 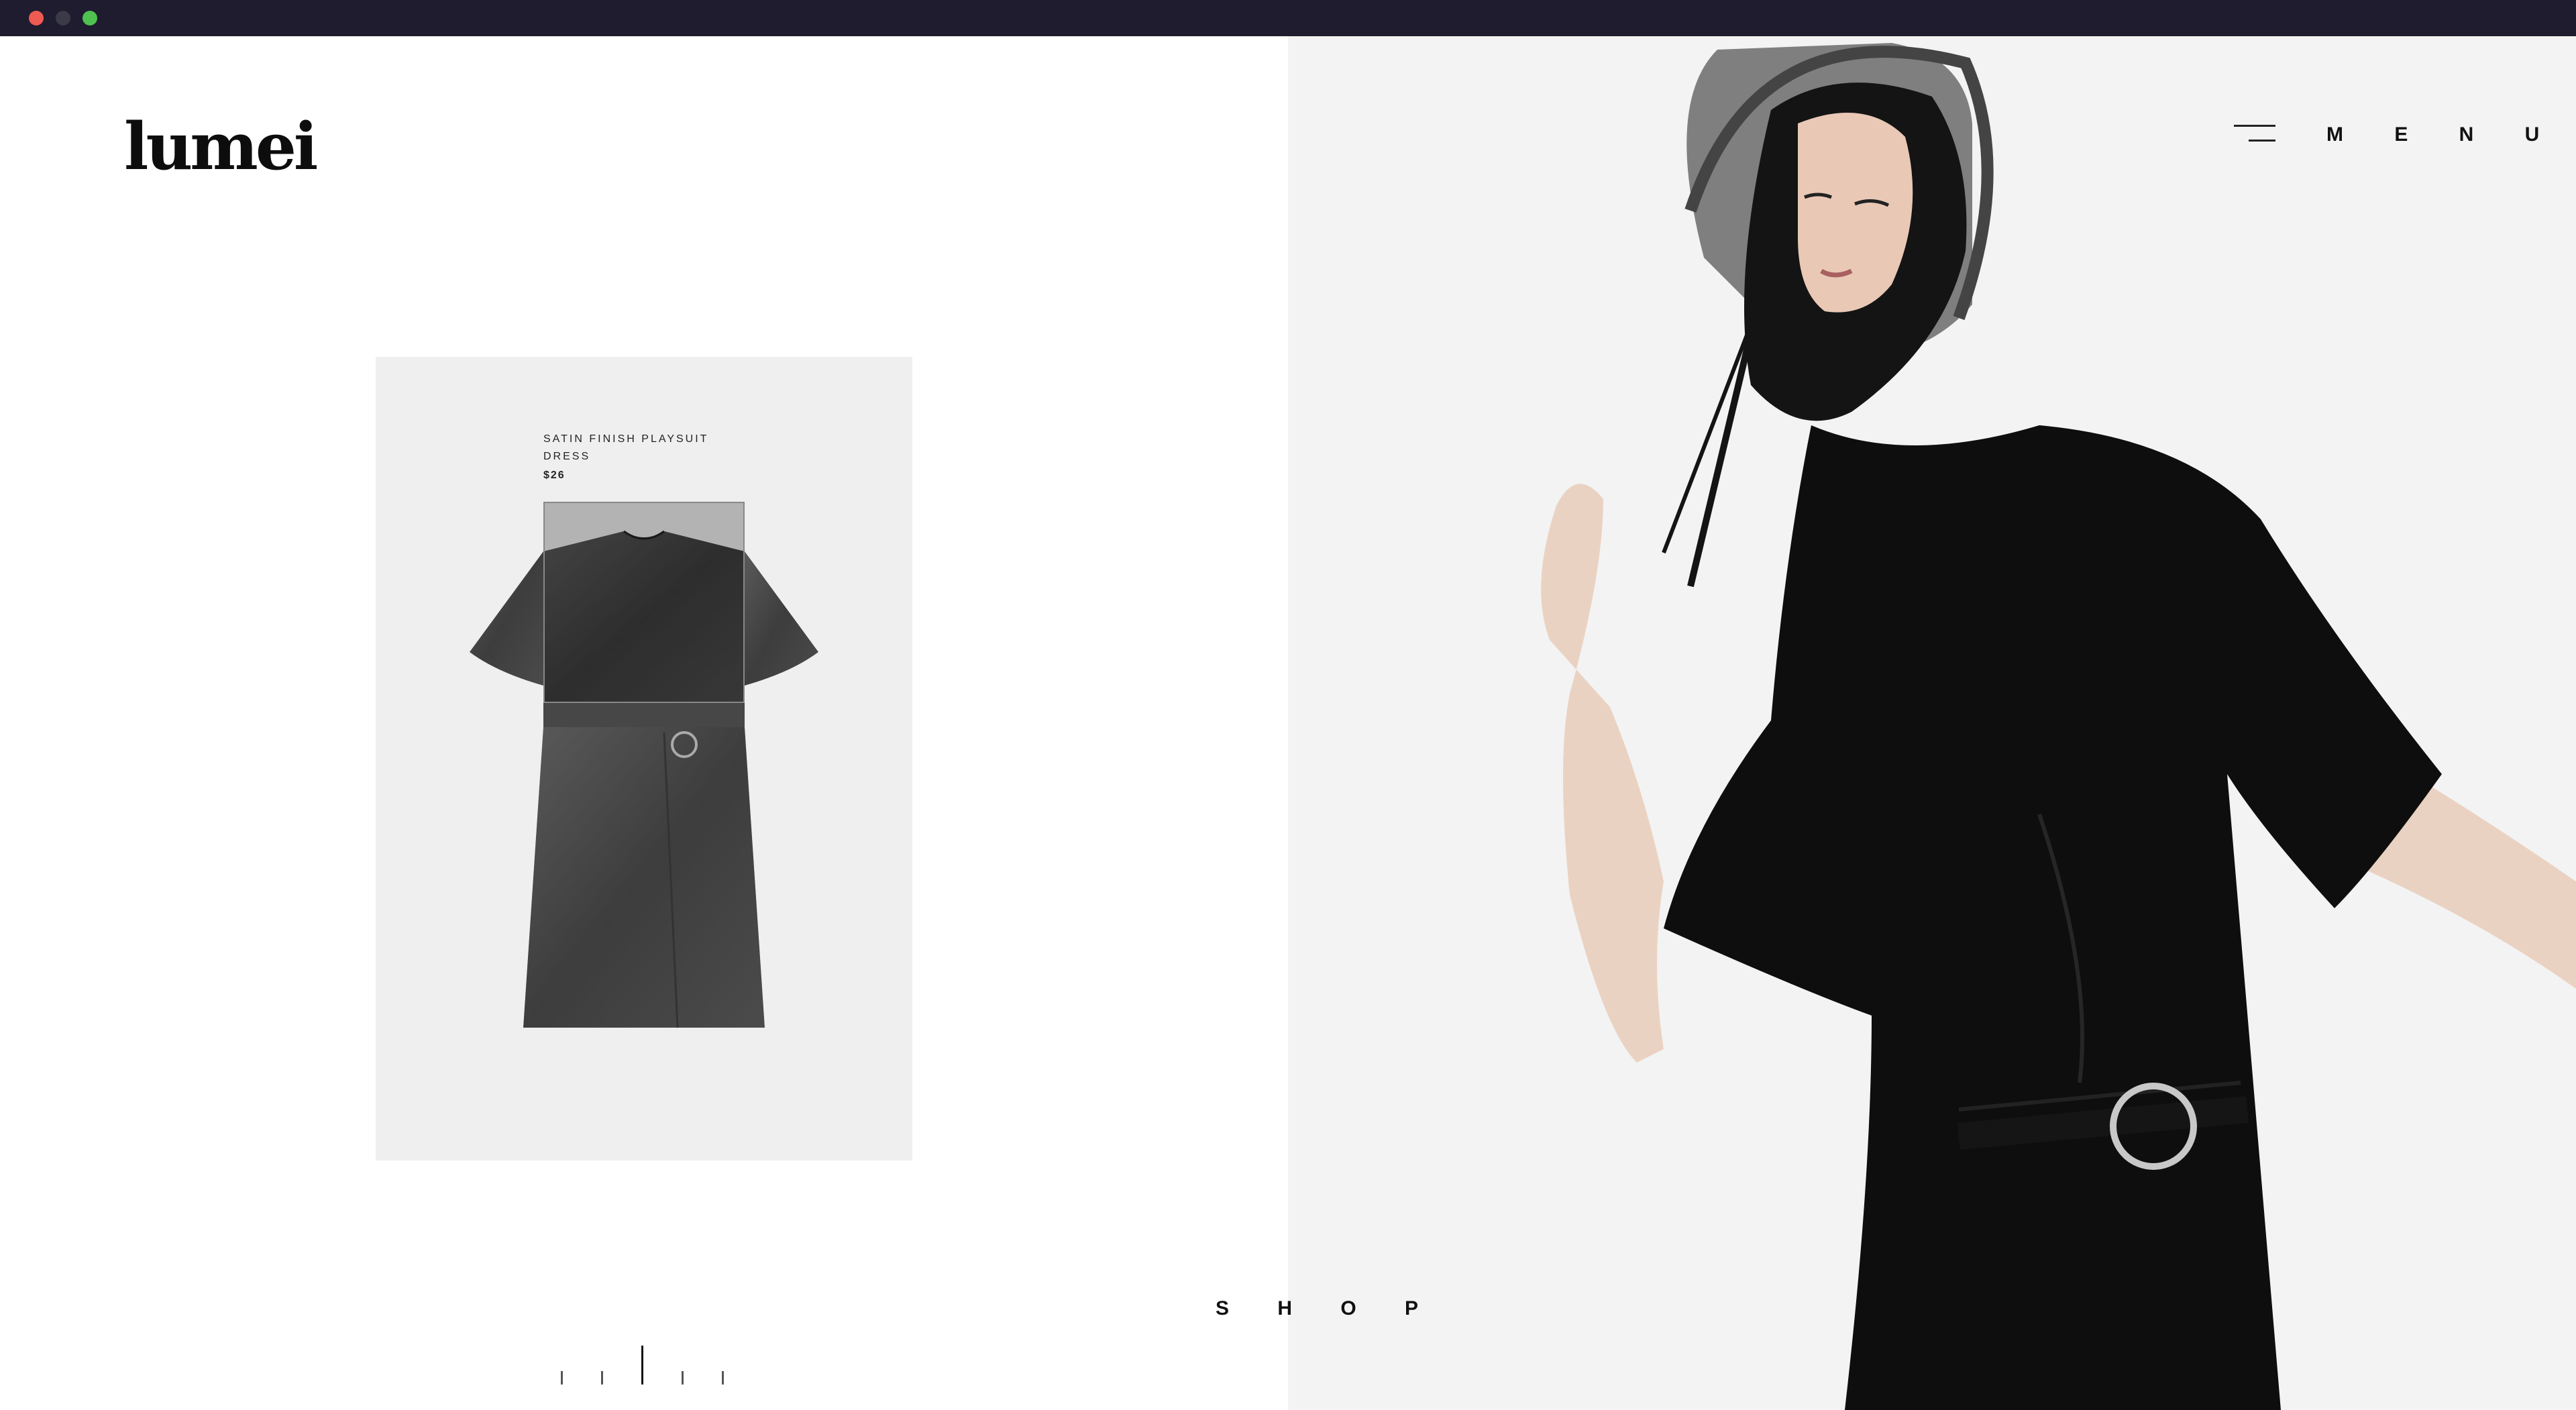 I want to click on product-name: SATIN FINISH PLAYSUIT DRESS, so click(x=626, y=447).